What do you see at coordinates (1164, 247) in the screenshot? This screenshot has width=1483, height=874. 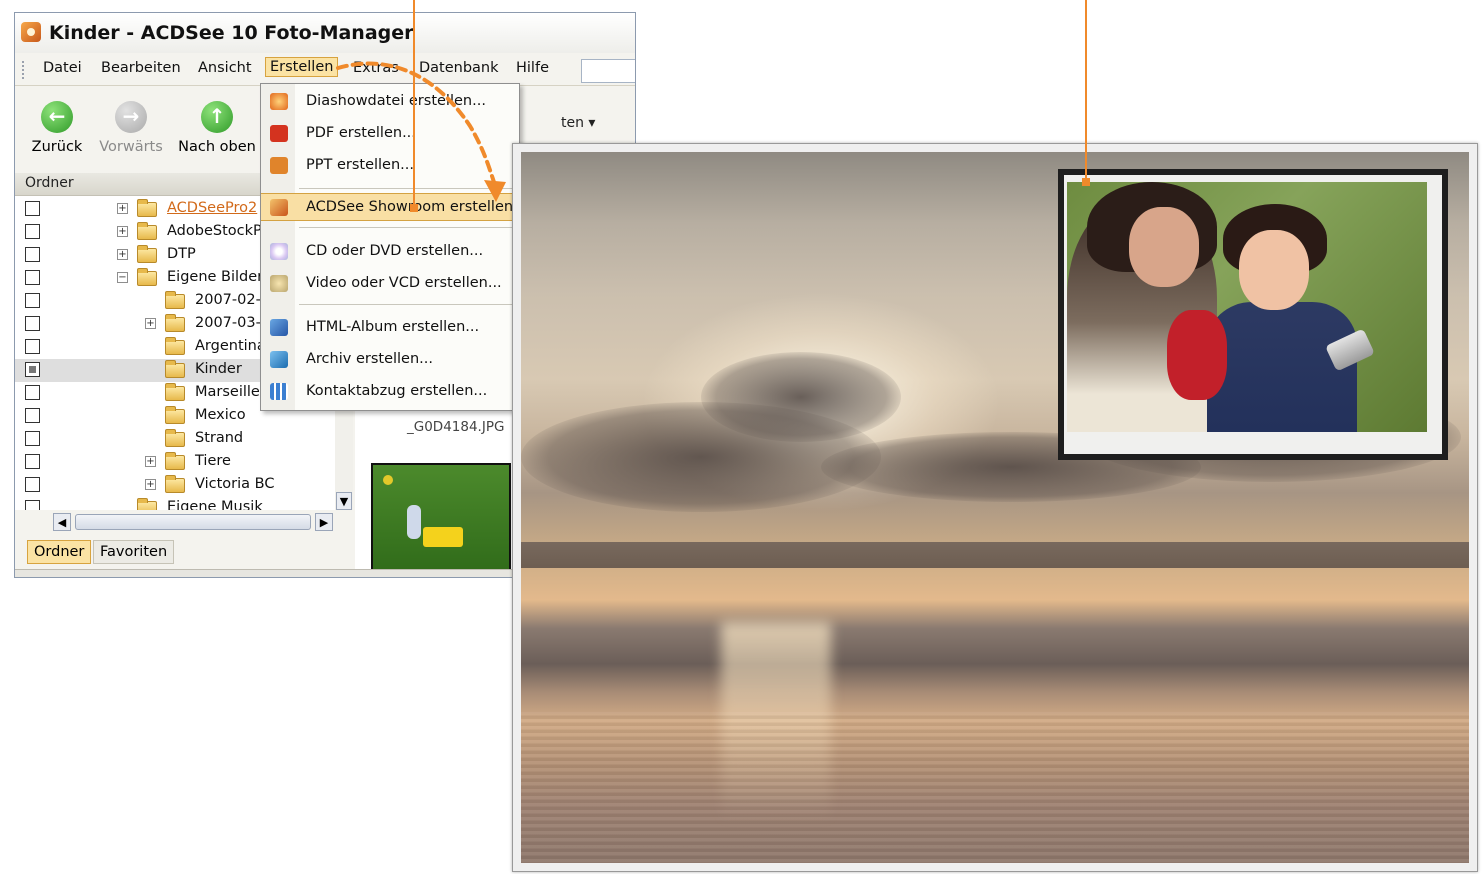 I see `woman-face` at bounding box center [1164, 247].